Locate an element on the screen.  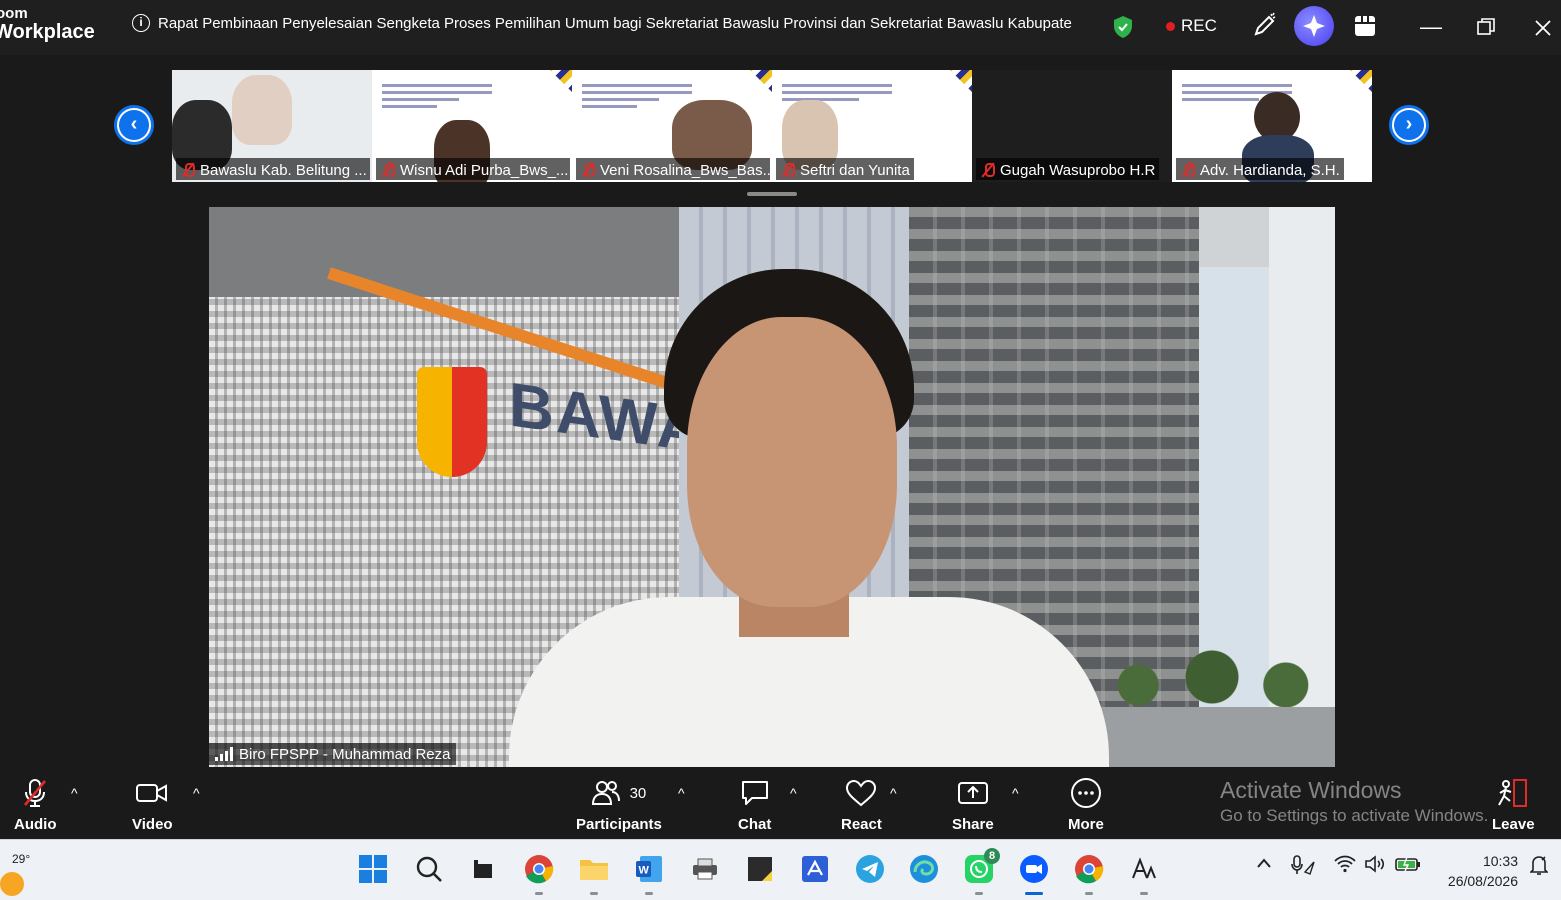
taskbar-app-chrome-profile is located at coordinates (1089, 873).